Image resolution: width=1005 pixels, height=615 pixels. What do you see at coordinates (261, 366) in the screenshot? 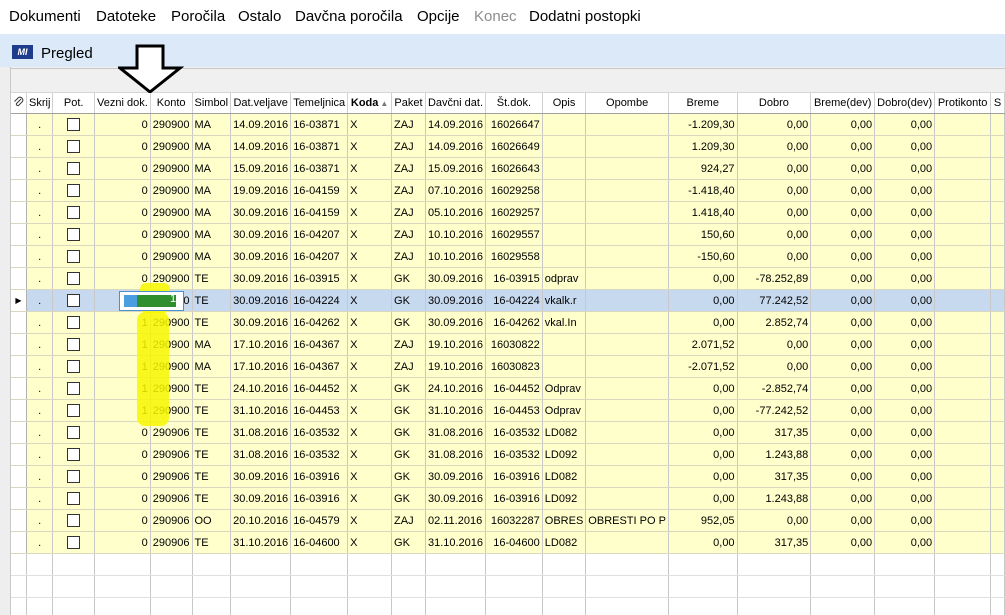
I see `cell-dat: 17.10.2016` at bounding box center [261, 366].